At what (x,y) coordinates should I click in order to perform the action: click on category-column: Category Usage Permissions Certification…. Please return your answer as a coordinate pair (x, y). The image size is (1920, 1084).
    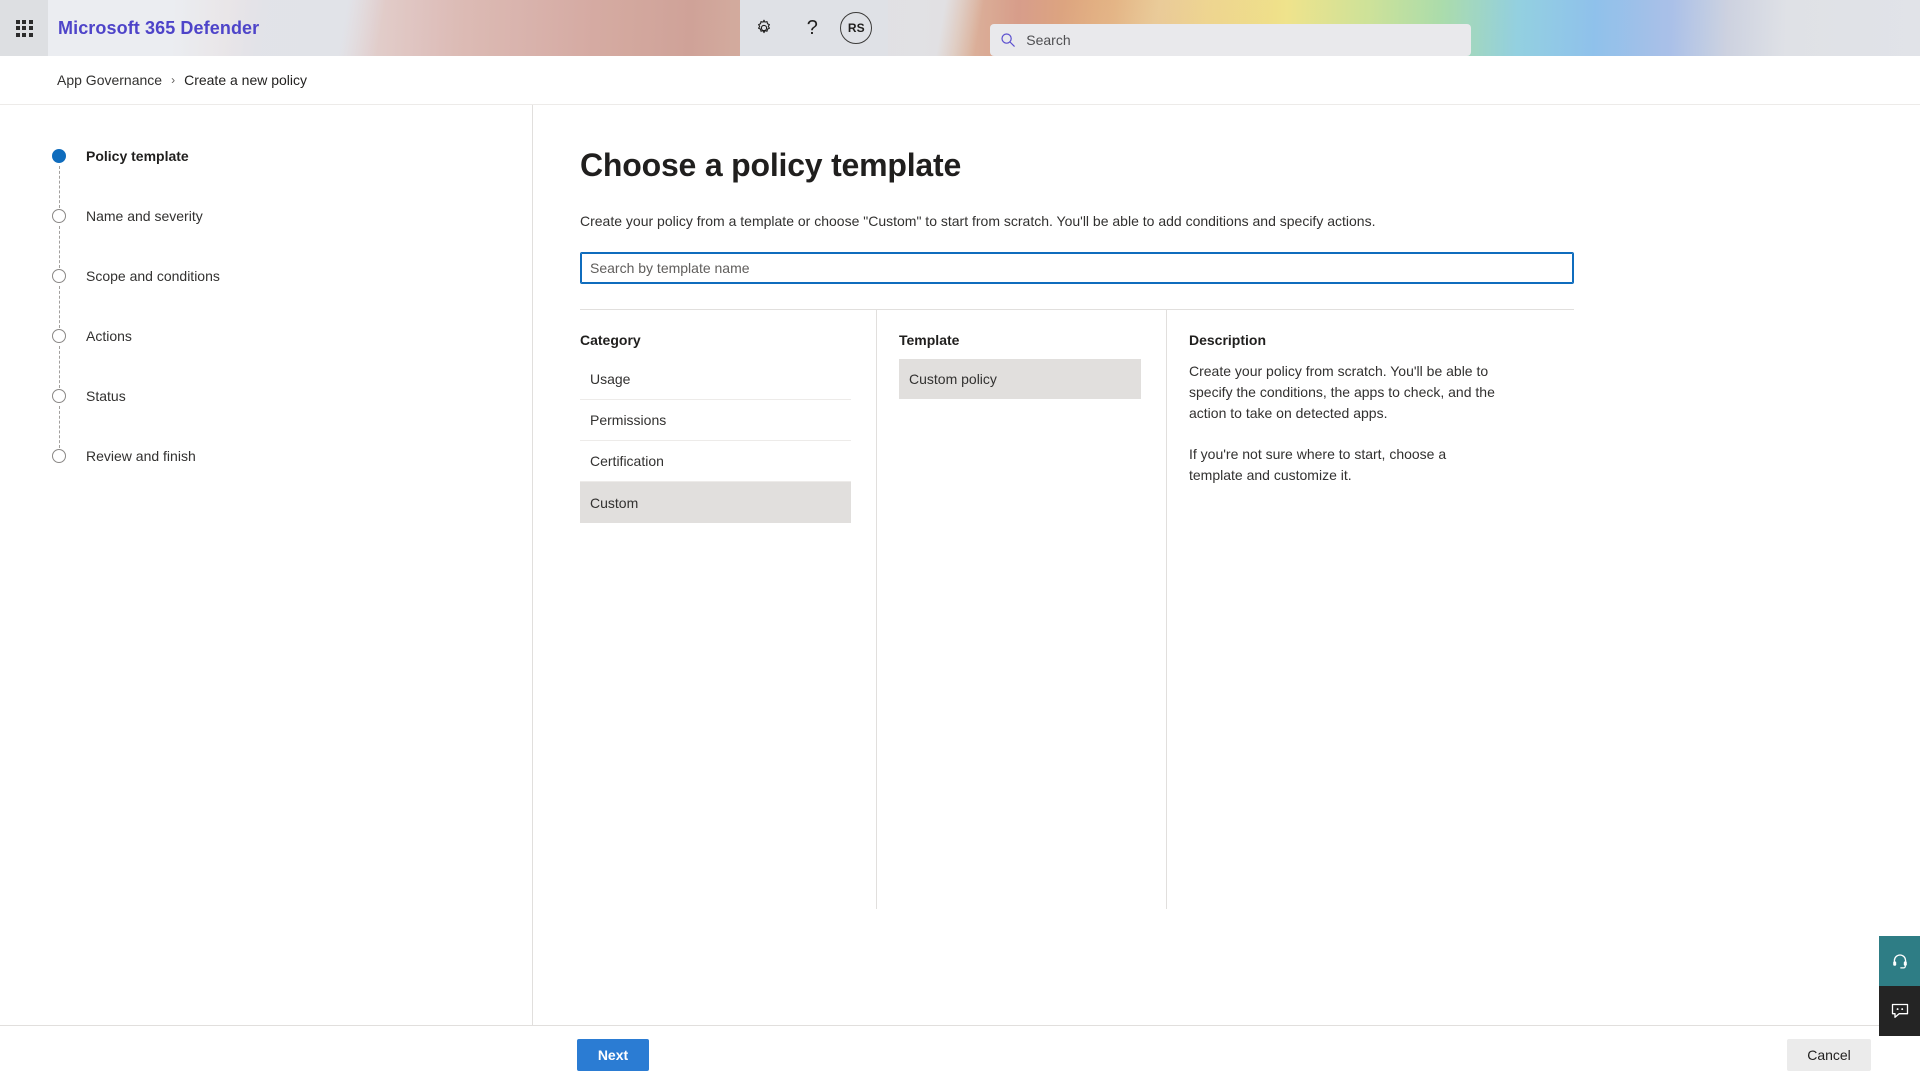
    Looking at the image, I should click on (728, 609).